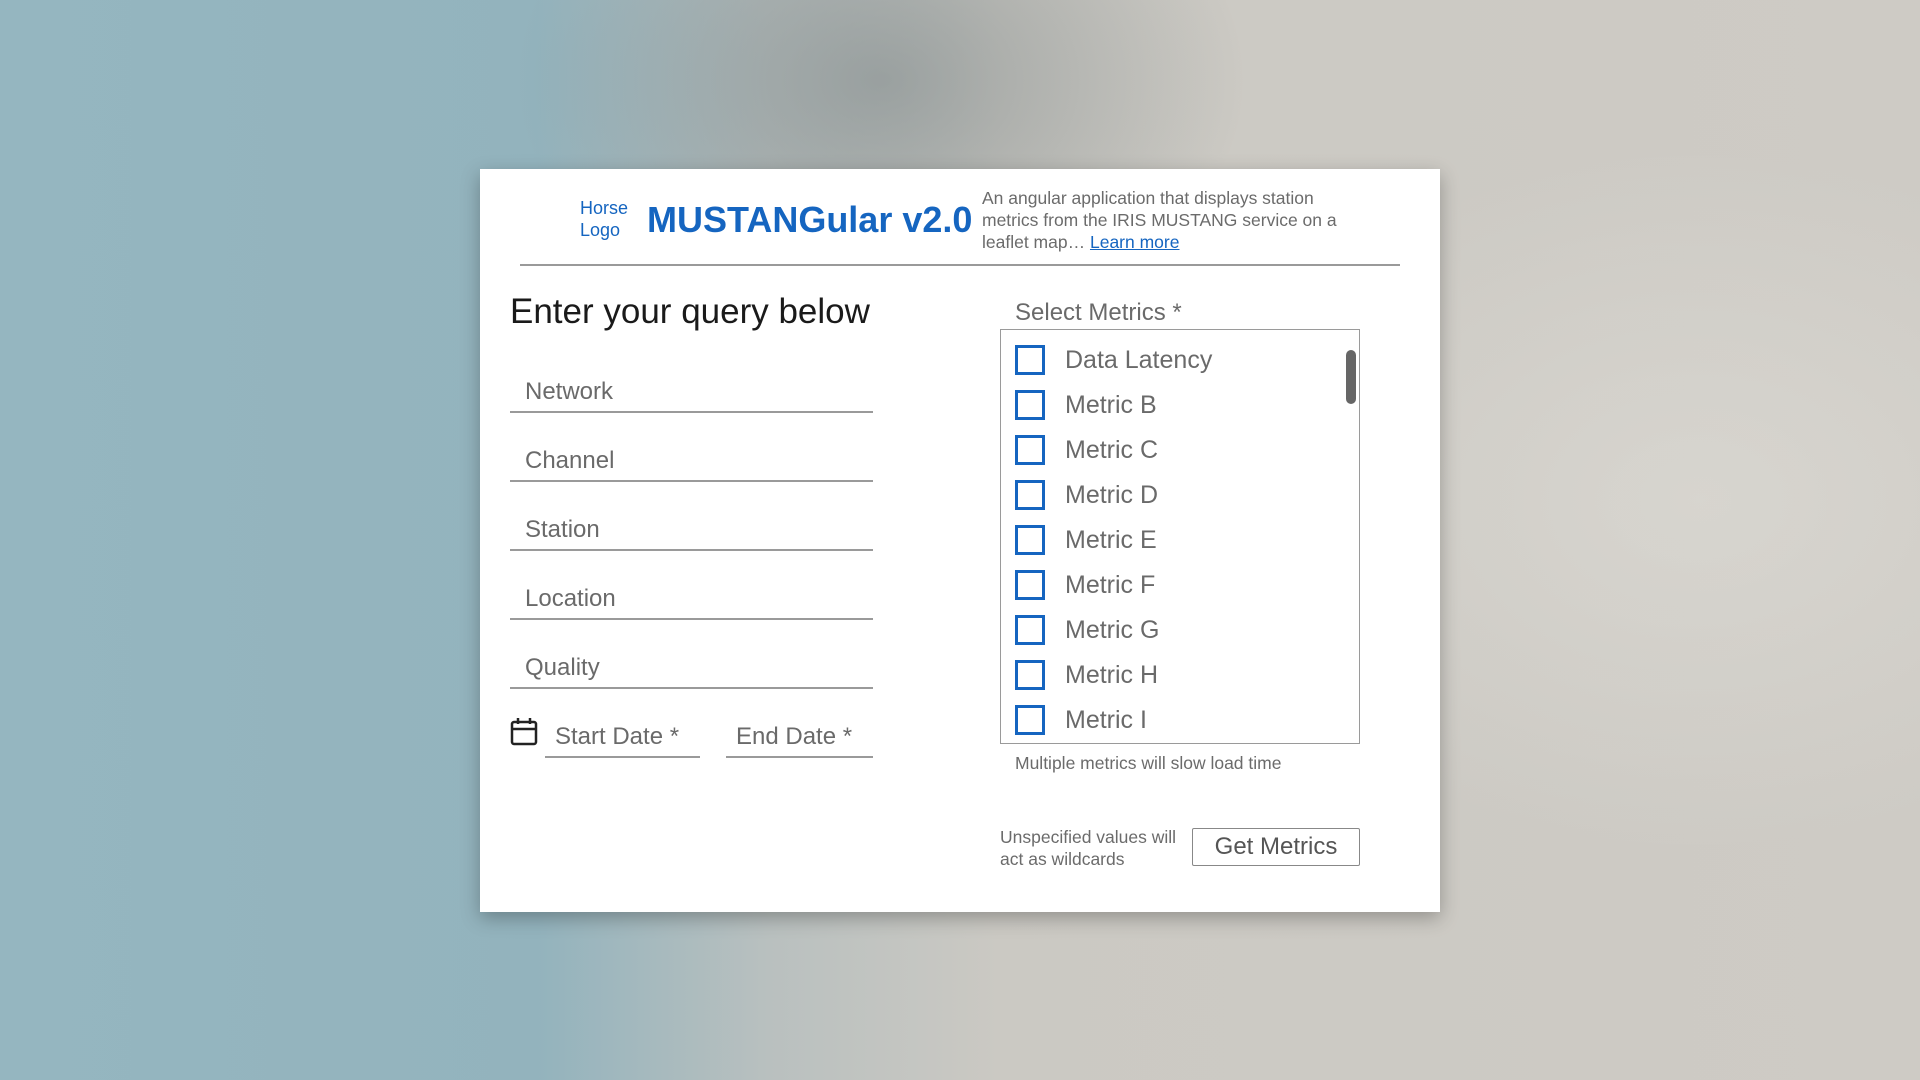 This screenshot has height=1080, width=1920. I want to click on metric-item-g: Metric G, so click(1087, 630).